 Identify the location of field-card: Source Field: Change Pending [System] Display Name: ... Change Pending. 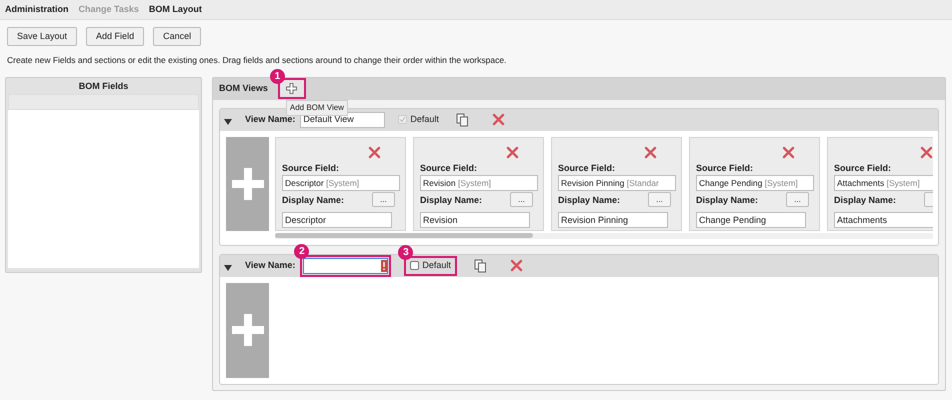
(754, 183).